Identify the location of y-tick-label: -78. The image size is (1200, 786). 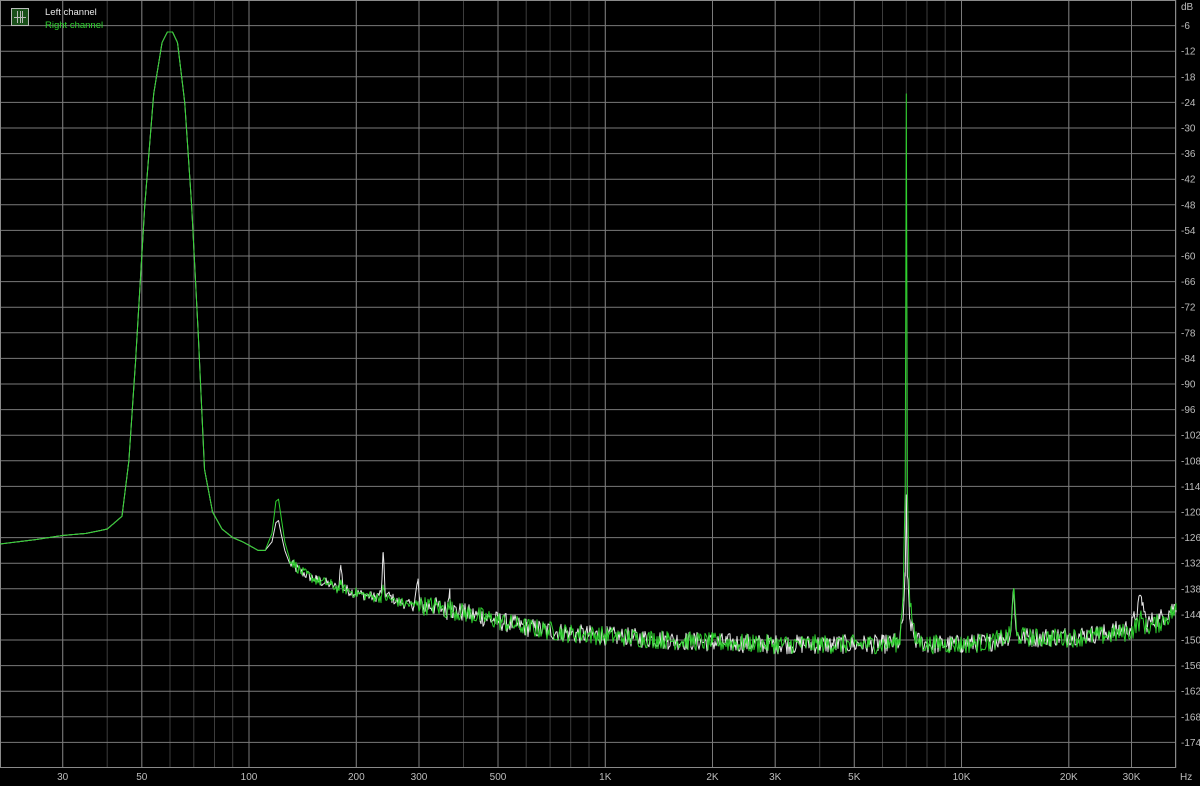
(1188, 333).